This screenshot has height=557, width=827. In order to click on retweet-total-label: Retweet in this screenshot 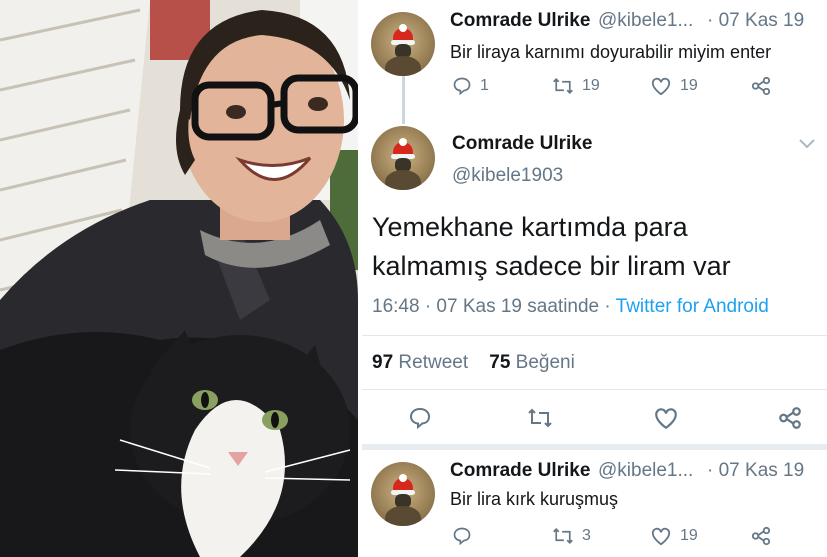, I will do `click(433, 362)`.